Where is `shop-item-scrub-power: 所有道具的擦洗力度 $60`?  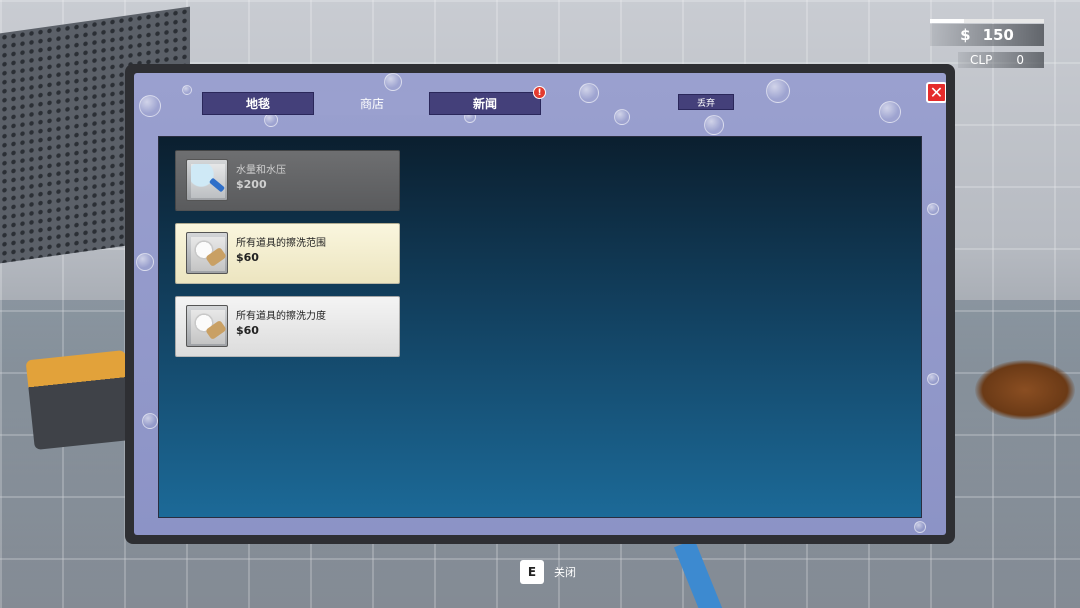 shop-item-scrub-power: 所有道具的擦洗力度 $60 is located at coordinates (287, 326).